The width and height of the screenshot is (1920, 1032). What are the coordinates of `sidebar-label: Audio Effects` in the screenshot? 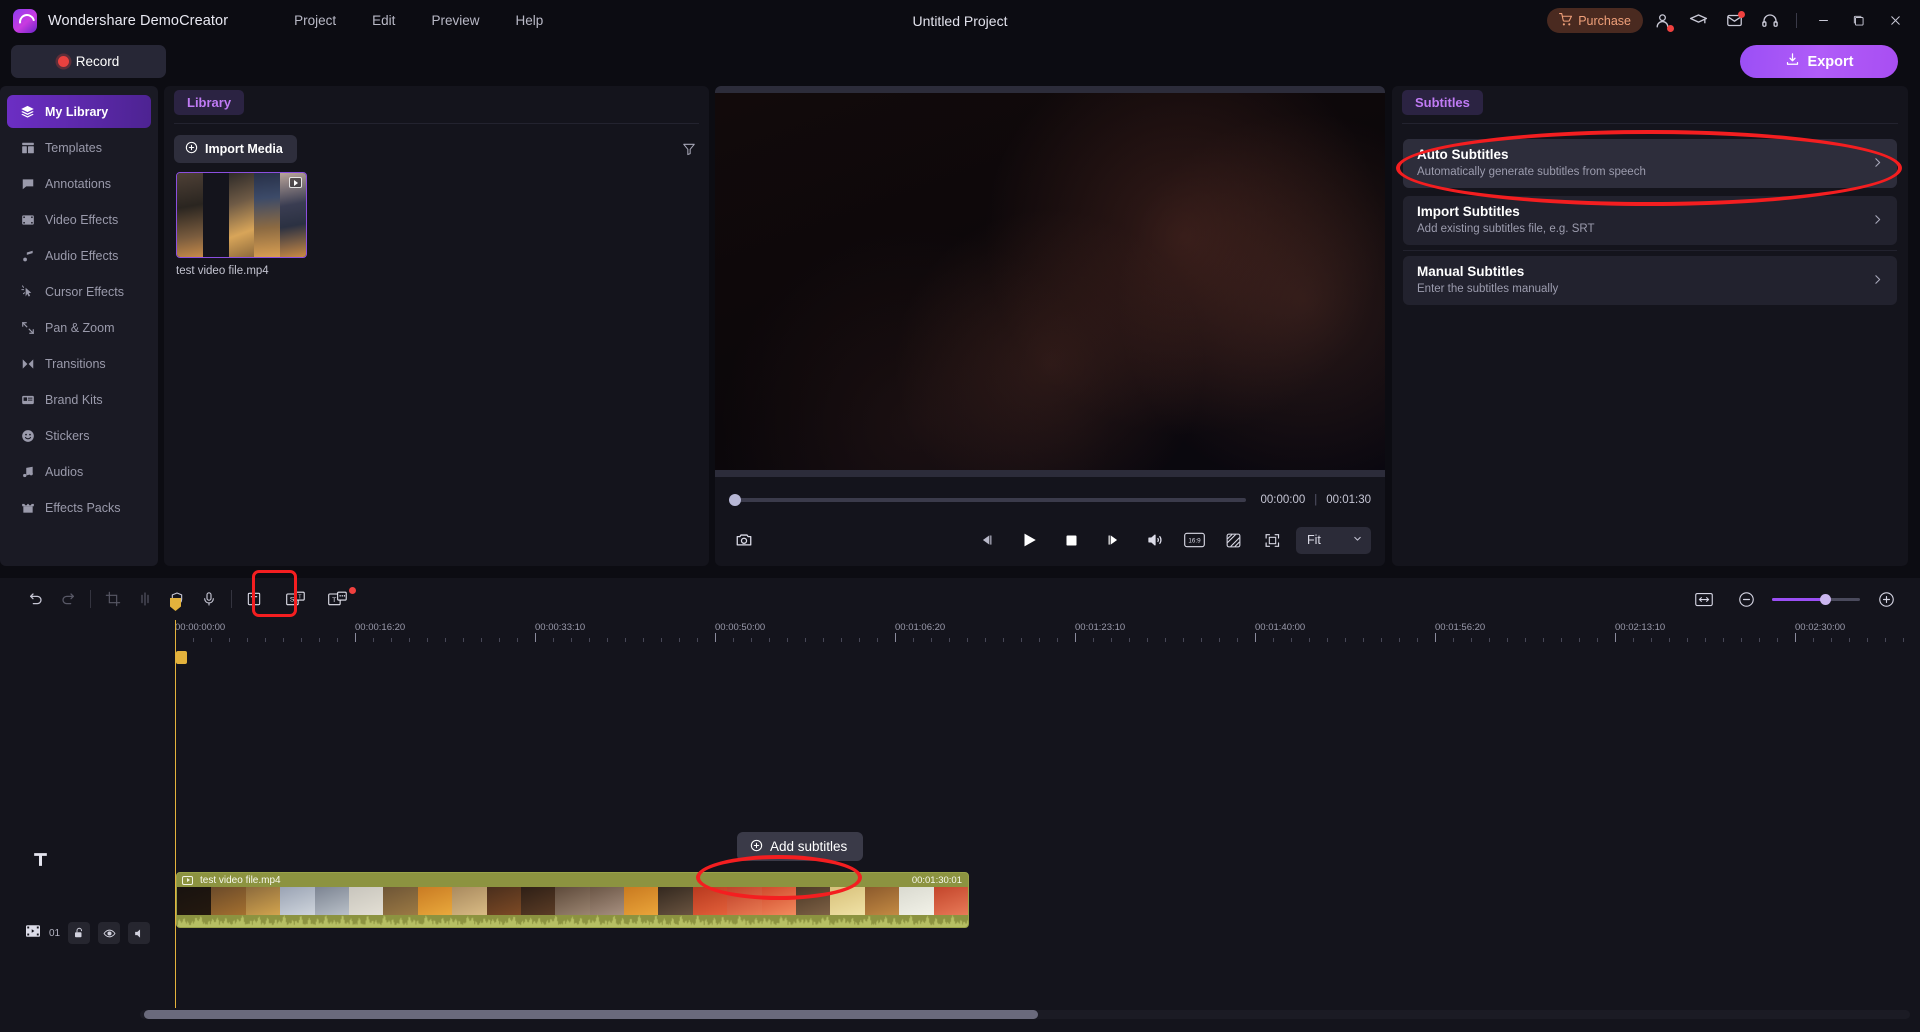 It's located at (82, 255).